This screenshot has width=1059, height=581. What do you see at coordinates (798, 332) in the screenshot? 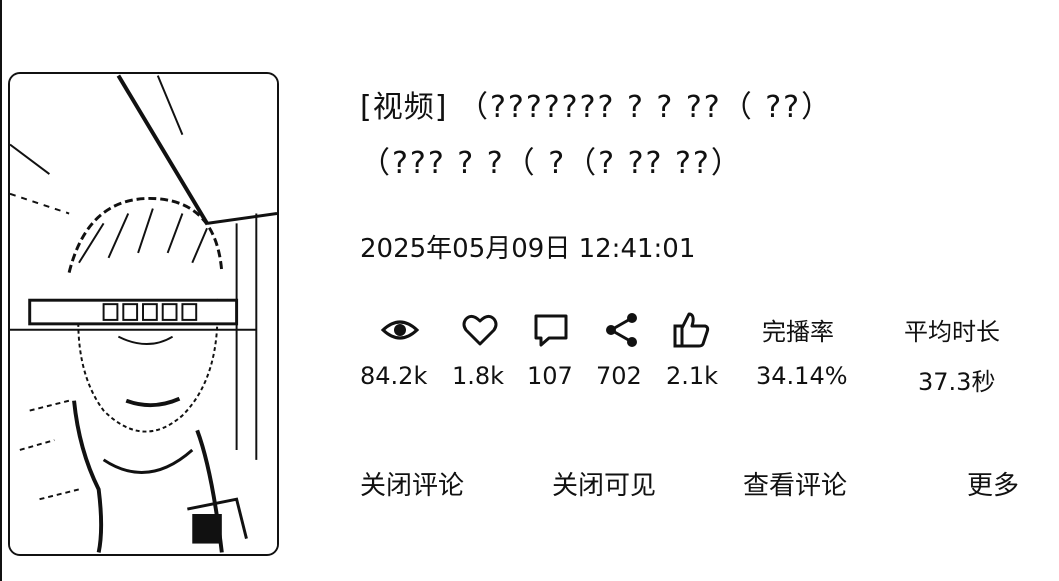
I see `completion-rate-label: 完播率` at bounding box center [798, 332].